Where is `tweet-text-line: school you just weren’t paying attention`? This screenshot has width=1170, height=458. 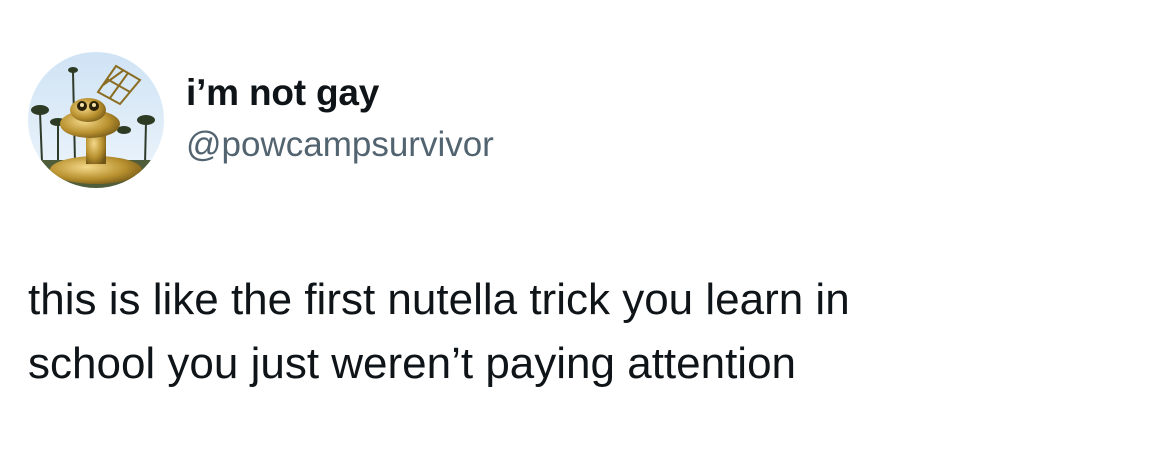
tweet-text-line: school you just weren’t paying attention is located at coordinates (412, 363).